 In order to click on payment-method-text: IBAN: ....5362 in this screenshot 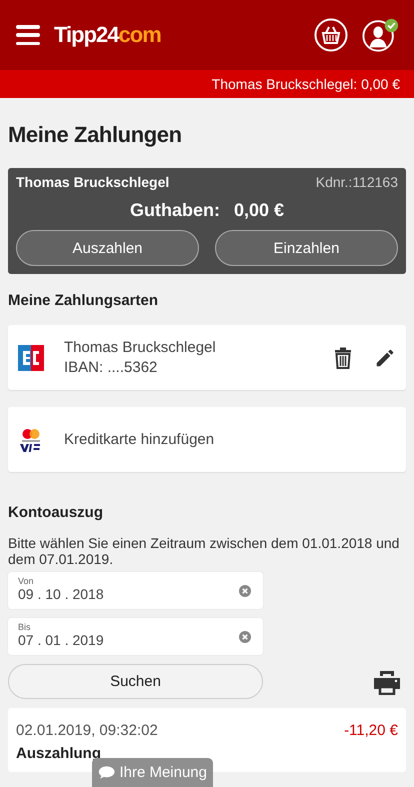, I will do `click(111, 368)`.